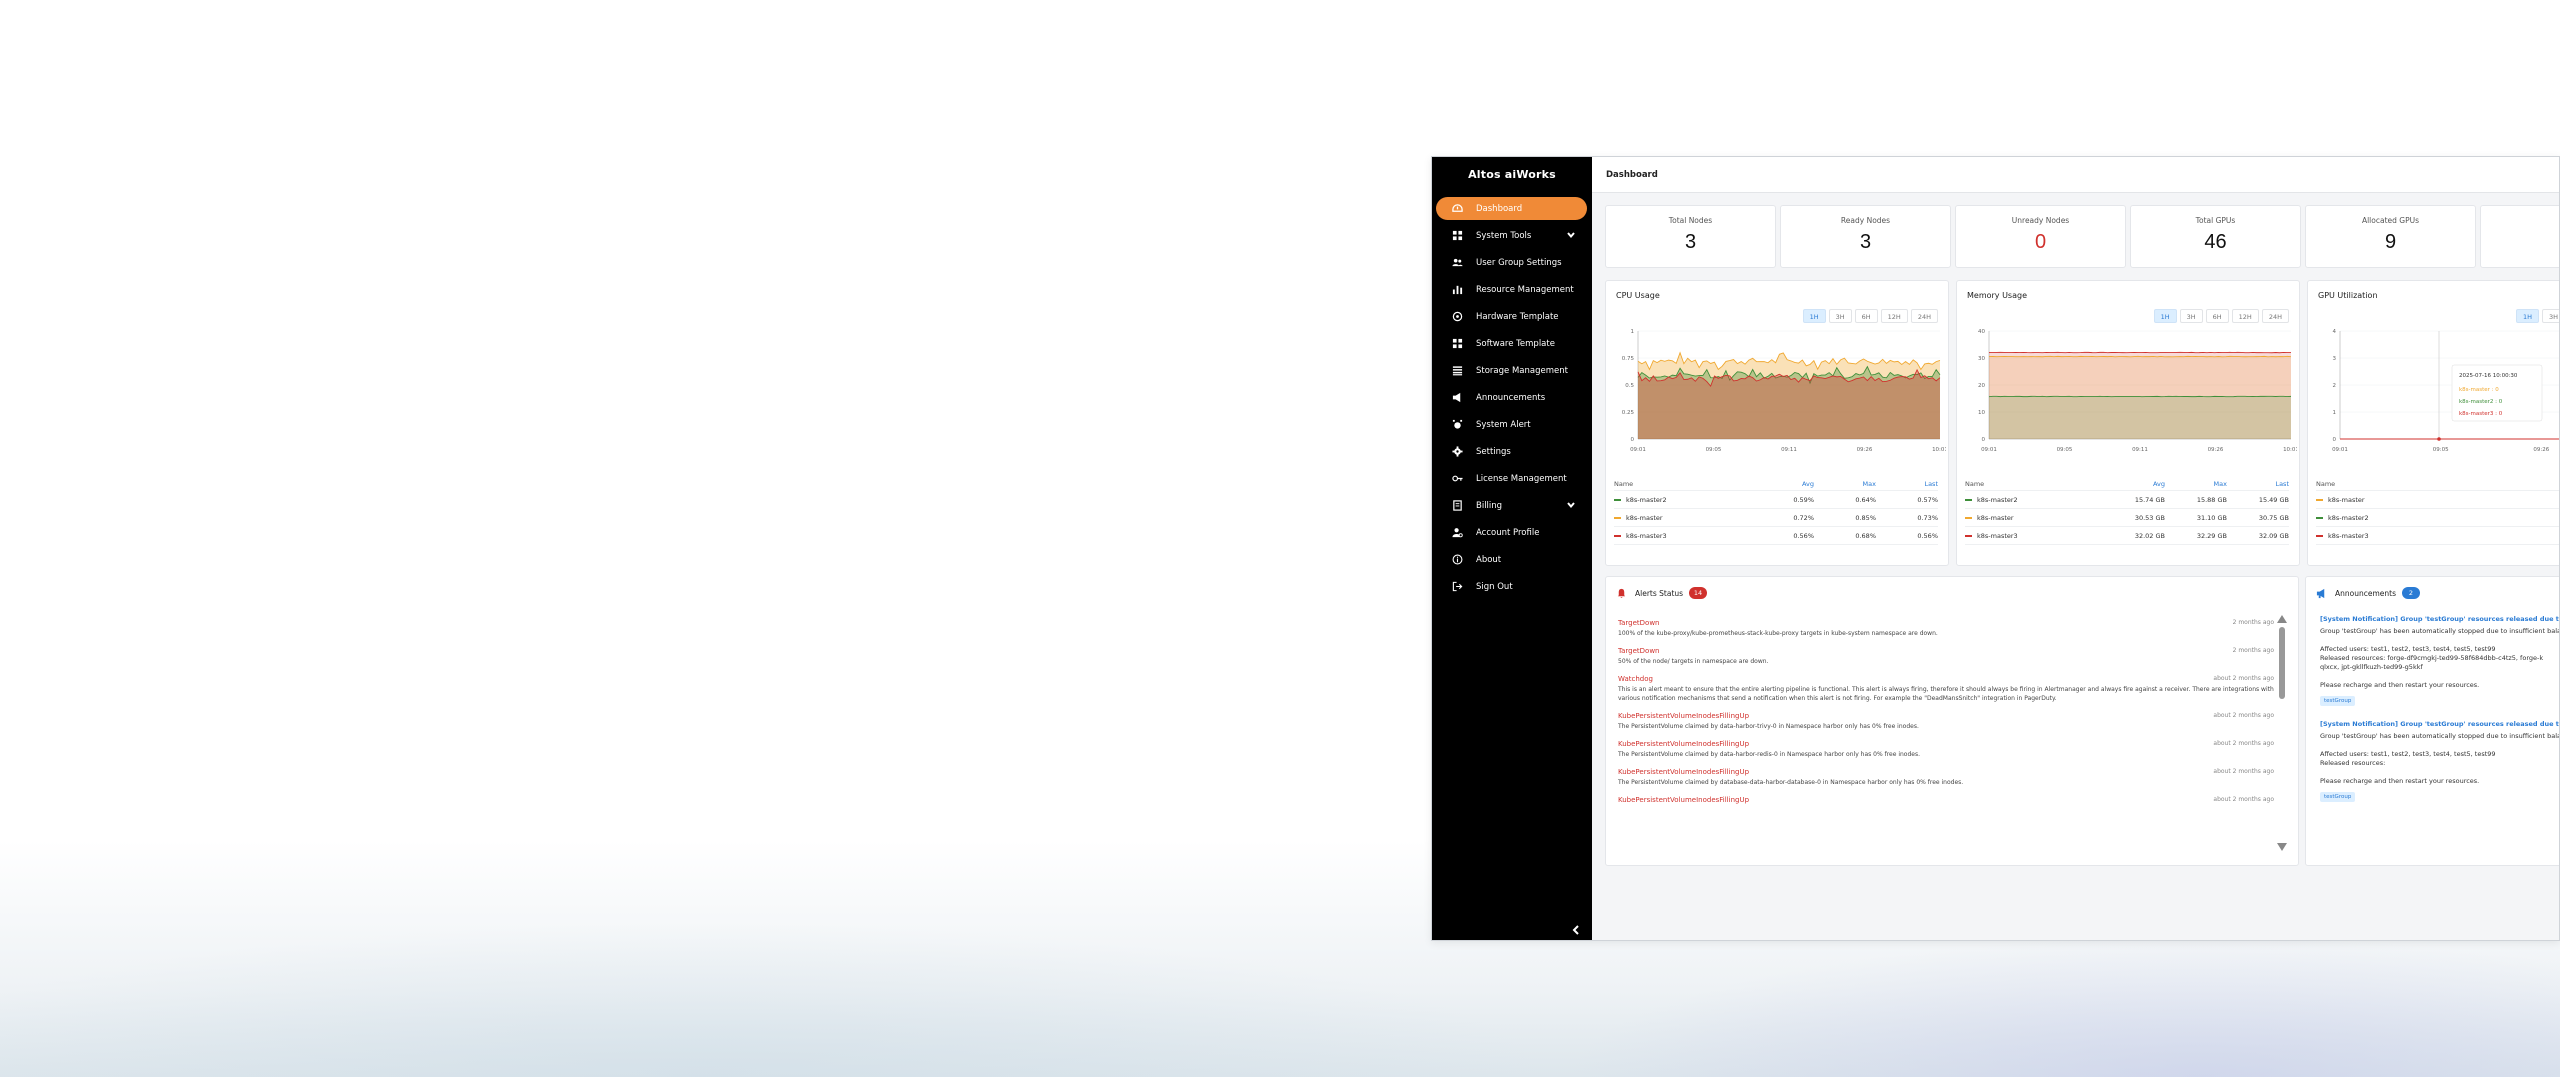  Describe the element at coordinates (2034, 500) in the screenshot. I see `series-name: k8s-master2` at that location.